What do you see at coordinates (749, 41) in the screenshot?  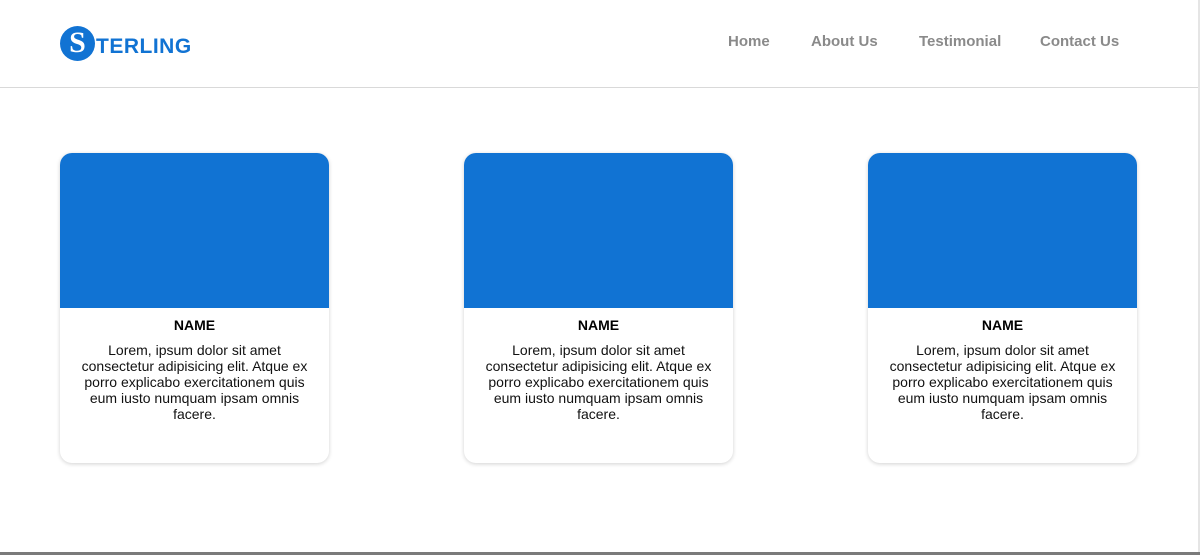 I see `nav-home-link: Home` at bounding box center [749, 41].